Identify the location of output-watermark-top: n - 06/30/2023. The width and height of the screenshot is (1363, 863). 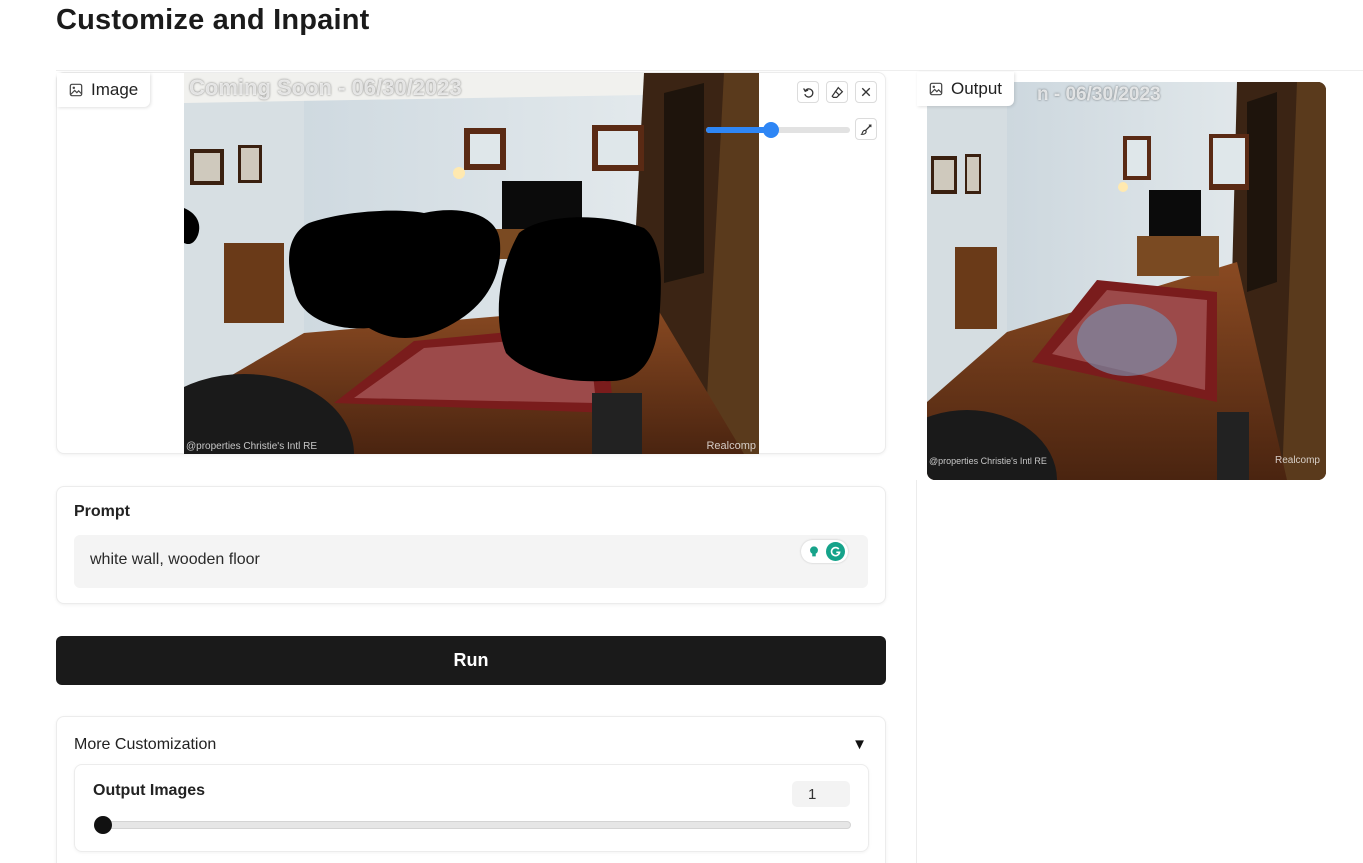
(1099, 94).